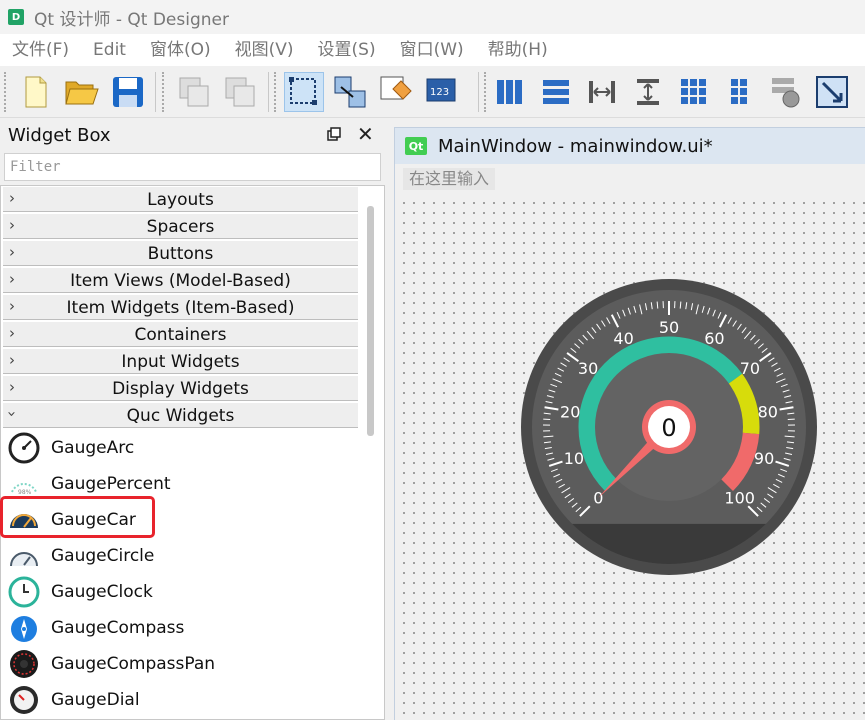  I want to click on widget-item-label: GaugeArc, so click(93, 448).